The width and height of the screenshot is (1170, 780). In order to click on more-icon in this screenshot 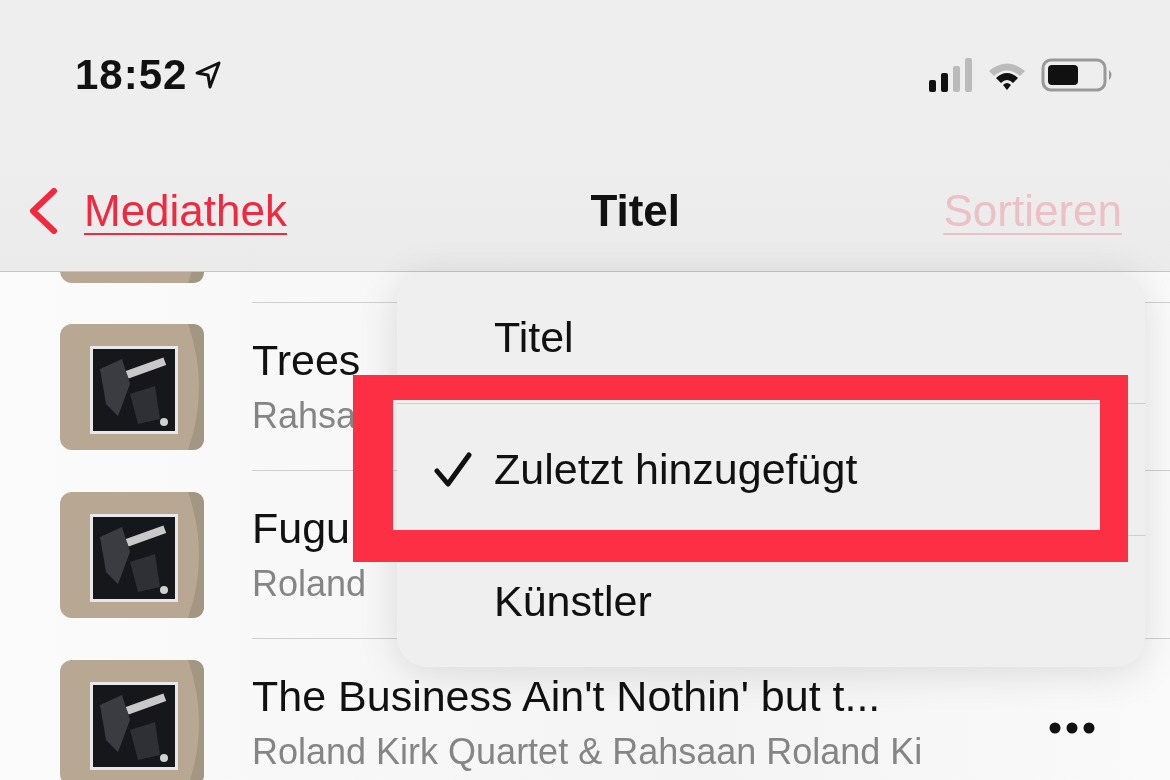, I will do `click(1072, 727)`.